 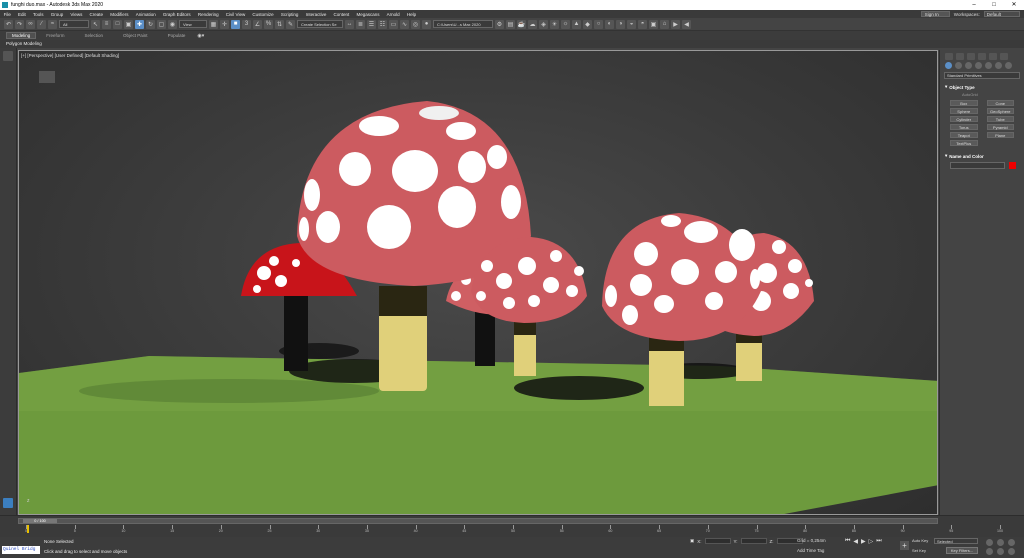 I want to click on playhead, so click(x=28, y=529).